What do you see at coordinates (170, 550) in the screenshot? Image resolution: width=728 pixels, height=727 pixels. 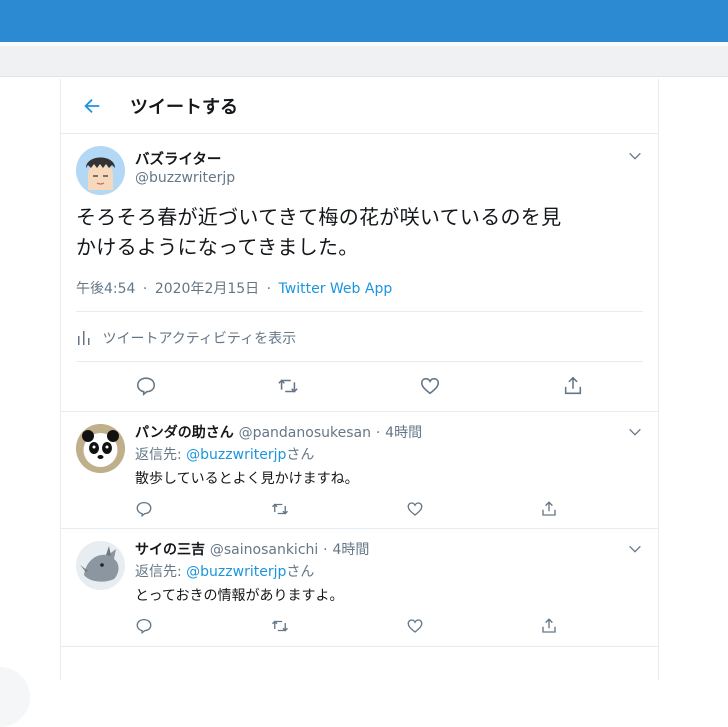 I see `reply-author-name: サイの三吉` at bounding box center [170, 550].